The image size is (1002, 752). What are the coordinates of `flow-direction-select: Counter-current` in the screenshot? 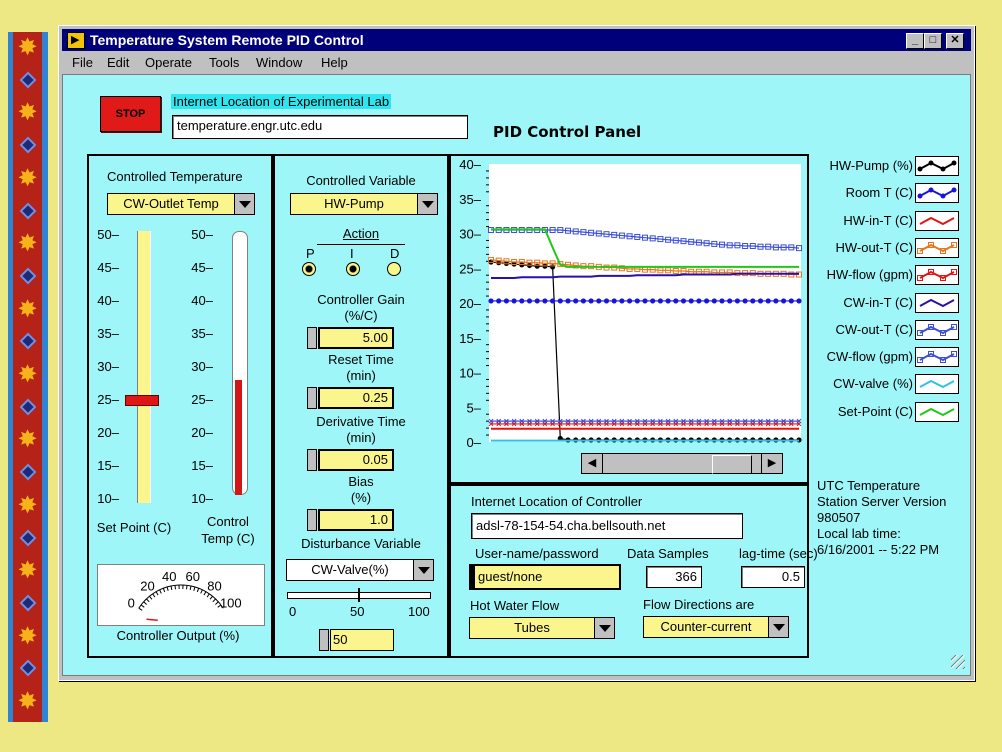 It's located at (716, 627).